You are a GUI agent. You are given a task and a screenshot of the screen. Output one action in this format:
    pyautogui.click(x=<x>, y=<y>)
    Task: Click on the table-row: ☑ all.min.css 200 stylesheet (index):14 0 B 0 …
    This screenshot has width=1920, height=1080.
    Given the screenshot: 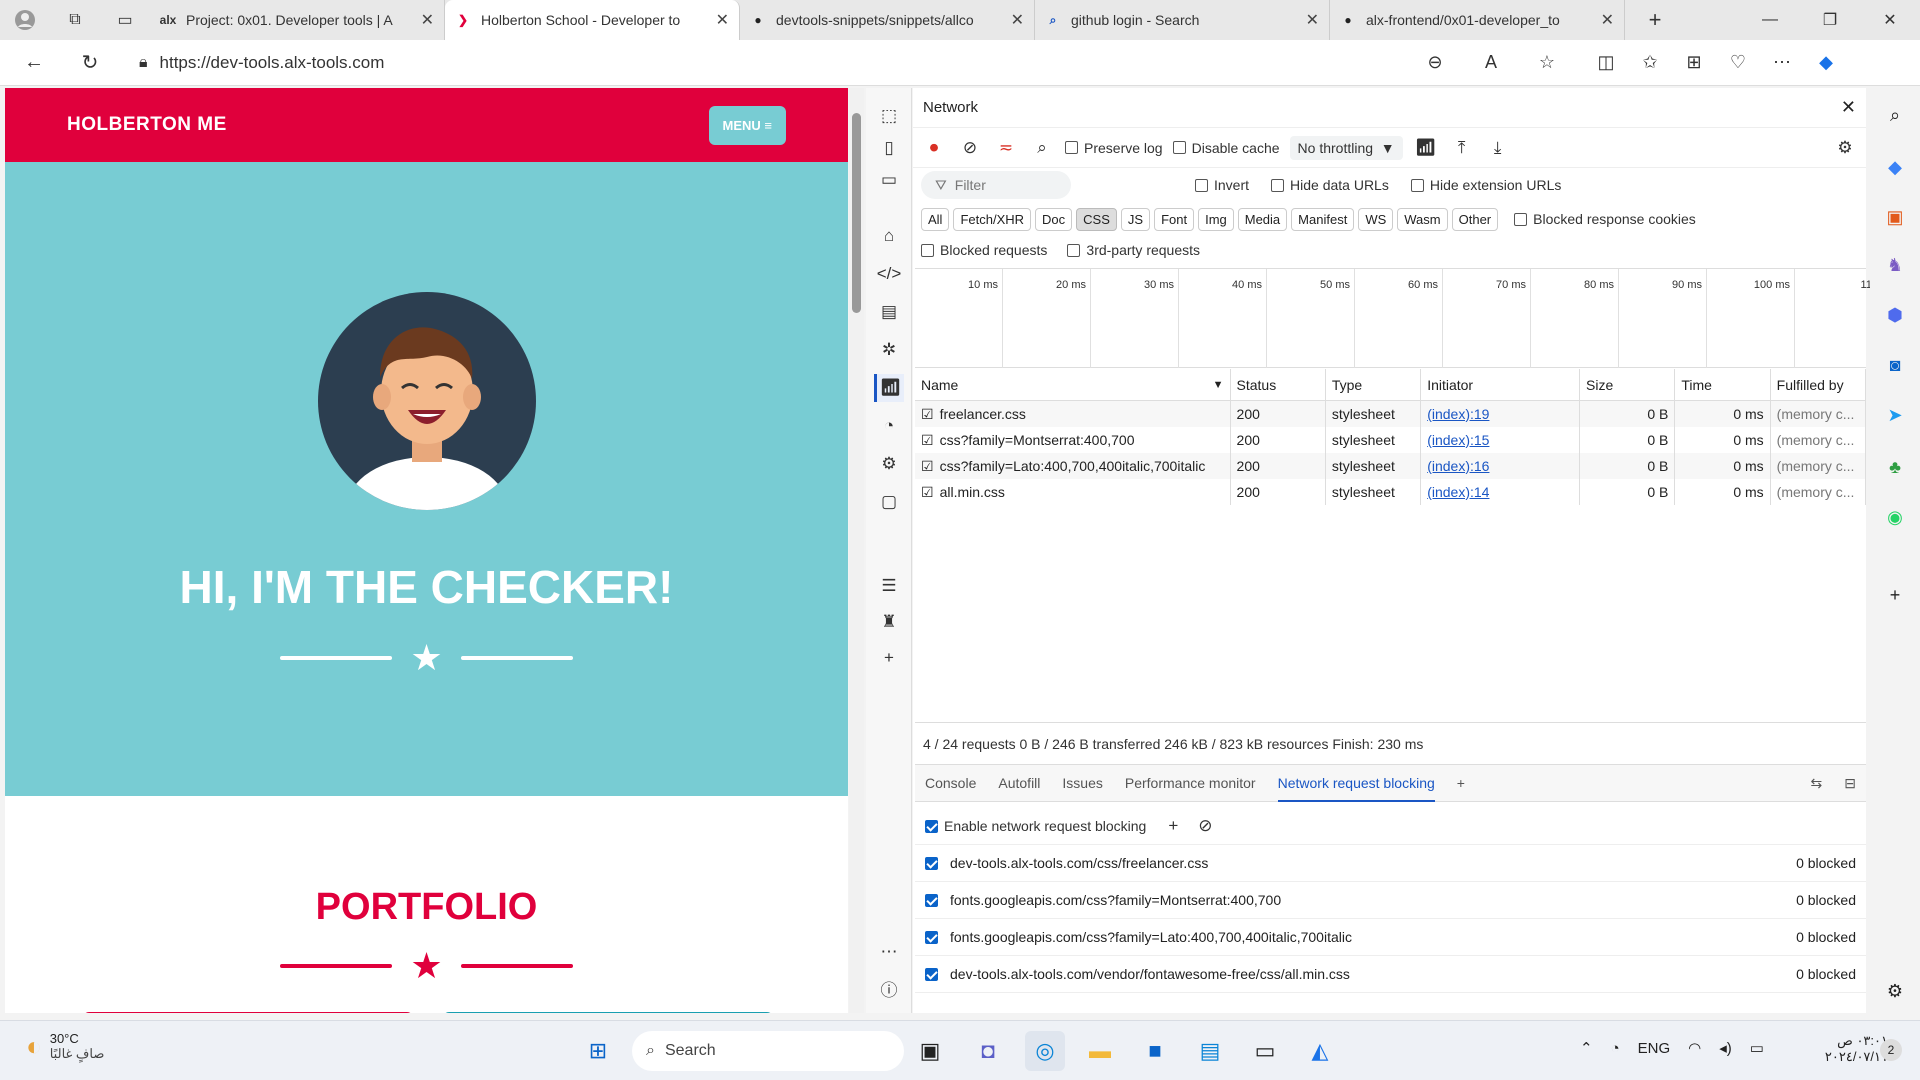 What is the action you would take?
    pyautogui.click(x=1390, y=492)
    